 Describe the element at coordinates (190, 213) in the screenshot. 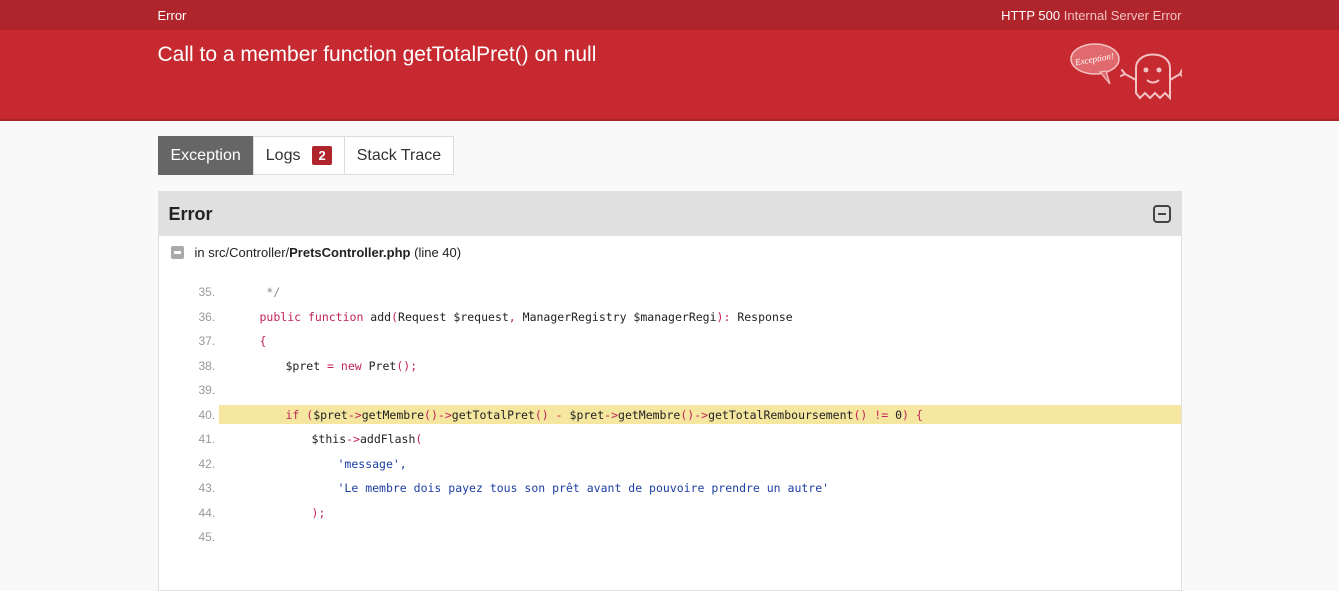

I see `panel-title: Error` at that location.